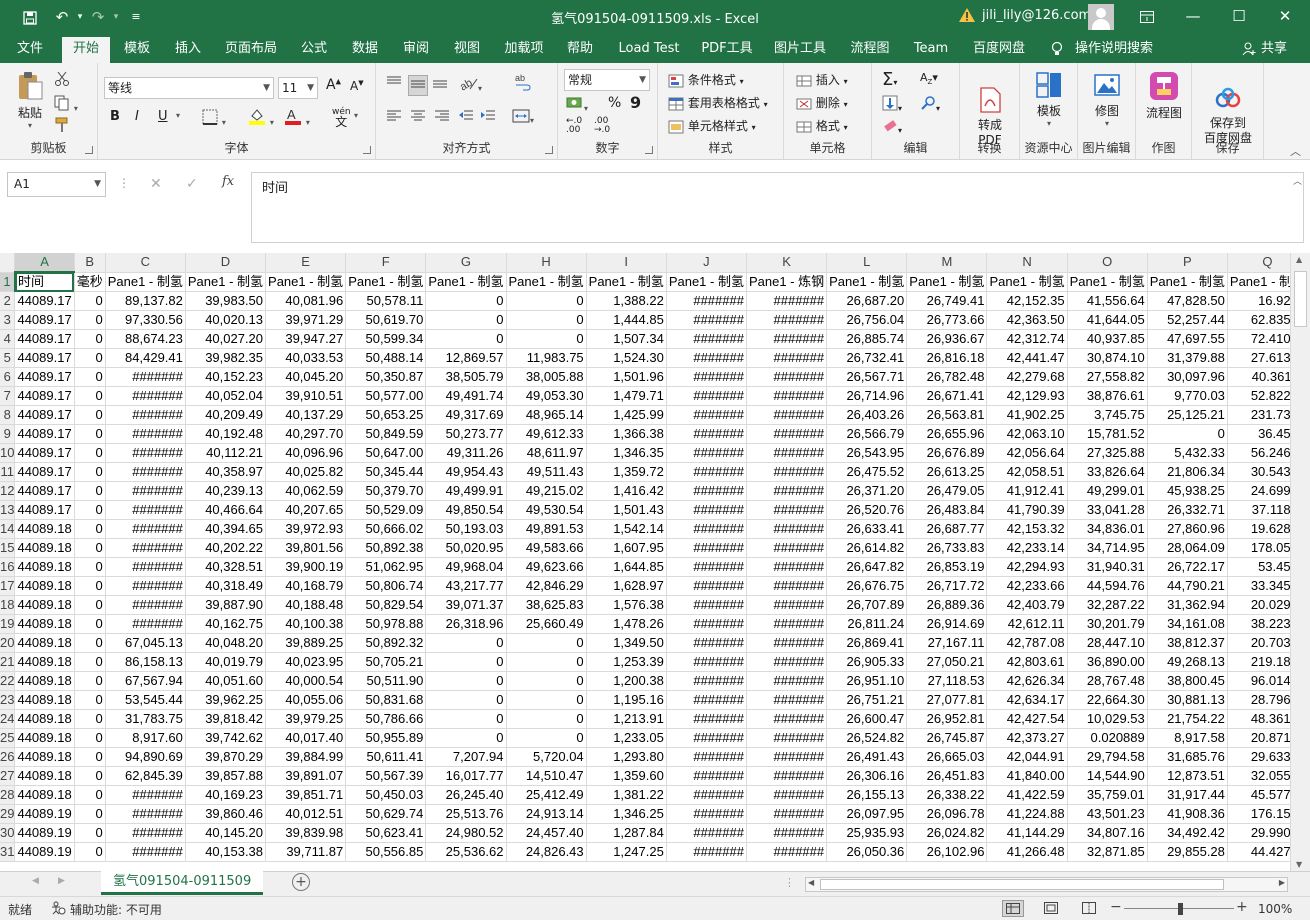  Describe the element at coordinates (1187, 396) in the screenshot. I see `cell: 9,770.03` at that location.